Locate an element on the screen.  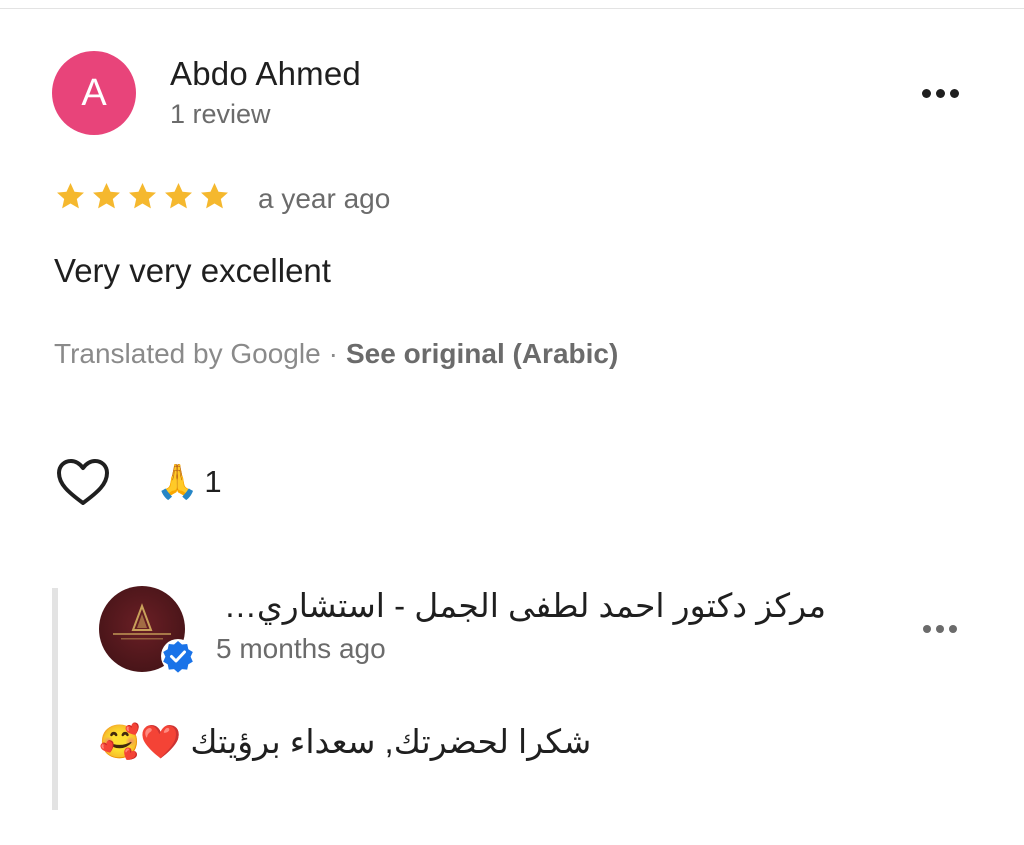
review-time: a year ago is located at coordinates (324, 198).